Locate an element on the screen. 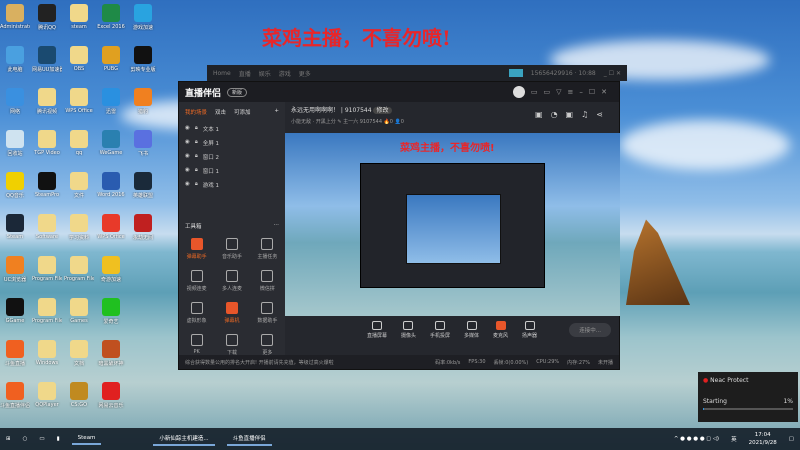  source-item: ◉ 🔒︎ 游戏 1 is located at coordinates (232, 185).